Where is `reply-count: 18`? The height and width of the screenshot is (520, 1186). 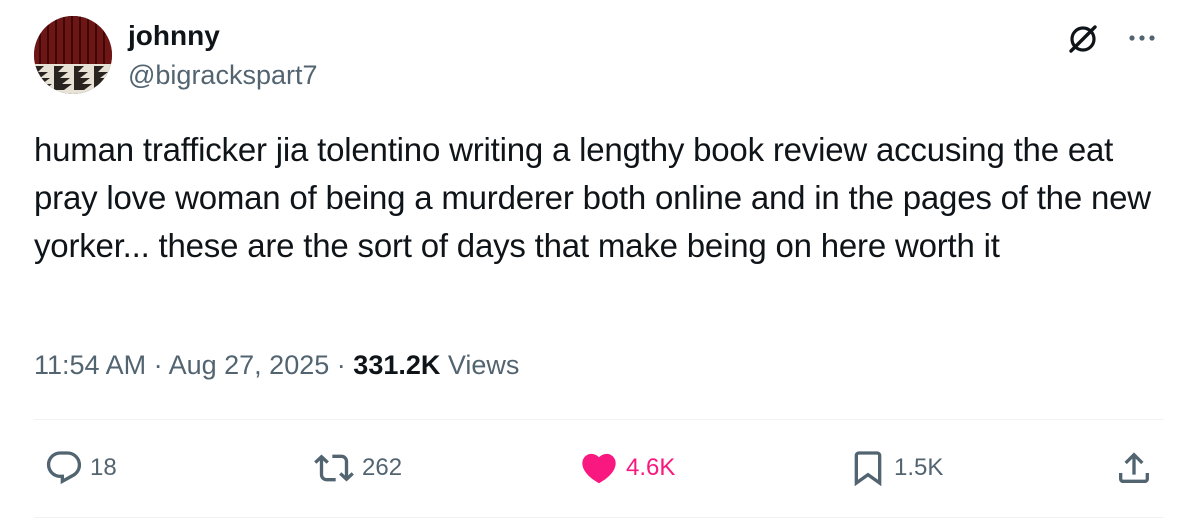 reply-count: 18 is located at coordinates (103, 467).